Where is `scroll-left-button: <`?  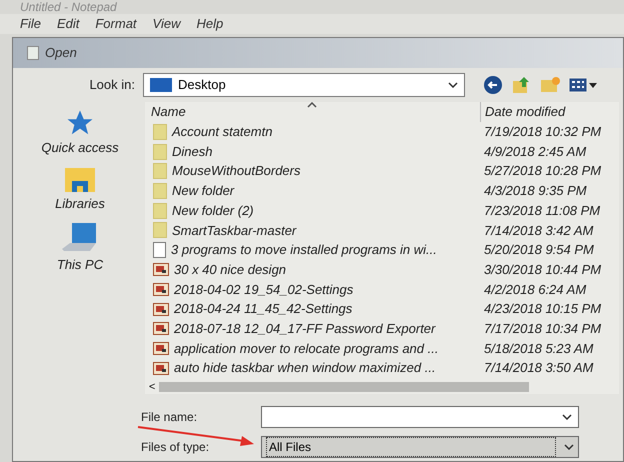 scroll-left-button: < is located at coordinates (152, 387).